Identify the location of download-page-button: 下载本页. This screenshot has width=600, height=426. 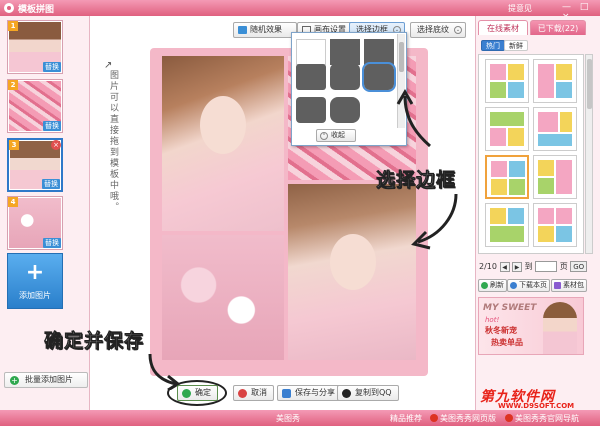
(528, 285).